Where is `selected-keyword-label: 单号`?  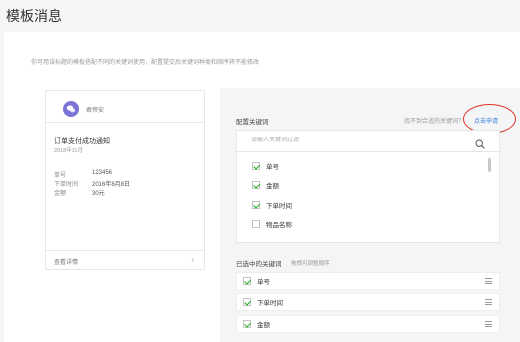
selected-keyword-label: 单号 is located at coordinates (263, 282).